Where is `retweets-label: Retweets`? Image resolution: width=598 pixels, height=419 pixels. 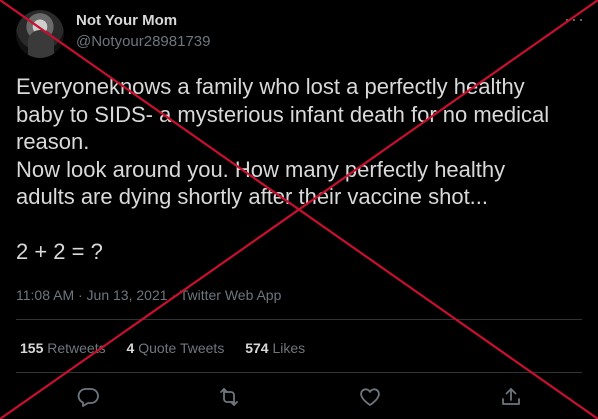 retweets-label: Retweets is located at coordinates (76, 348).